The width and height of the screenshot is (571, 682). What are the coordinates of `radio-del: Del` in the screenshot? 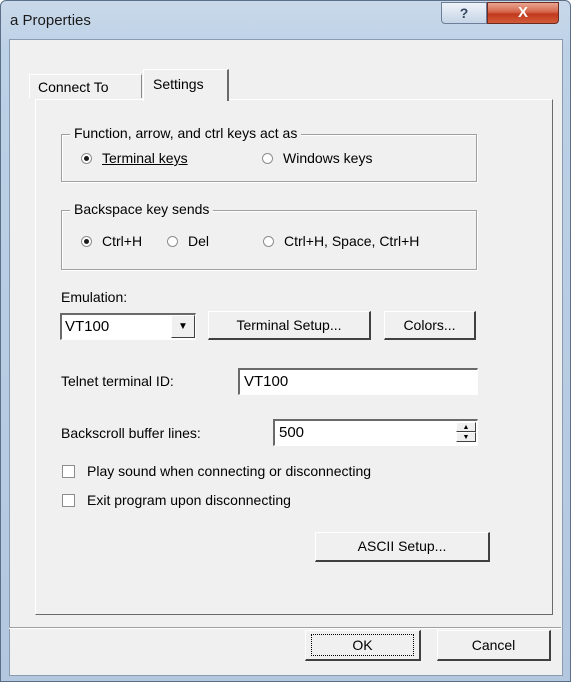 It's located at (188, 241).